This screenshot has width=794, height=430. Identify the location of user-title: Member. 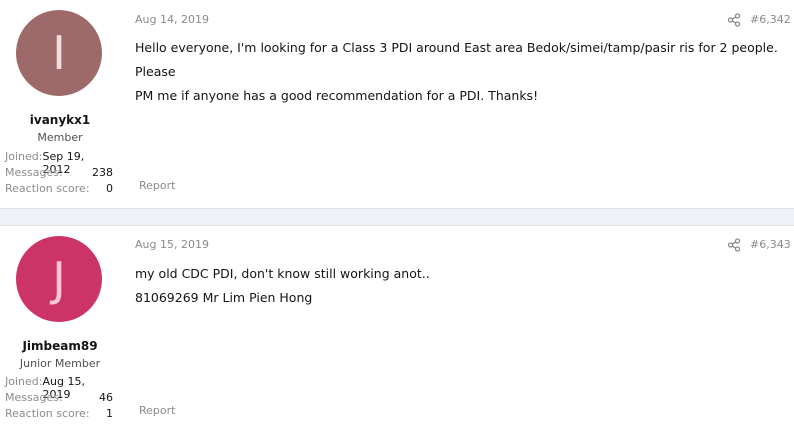
(60, 137).